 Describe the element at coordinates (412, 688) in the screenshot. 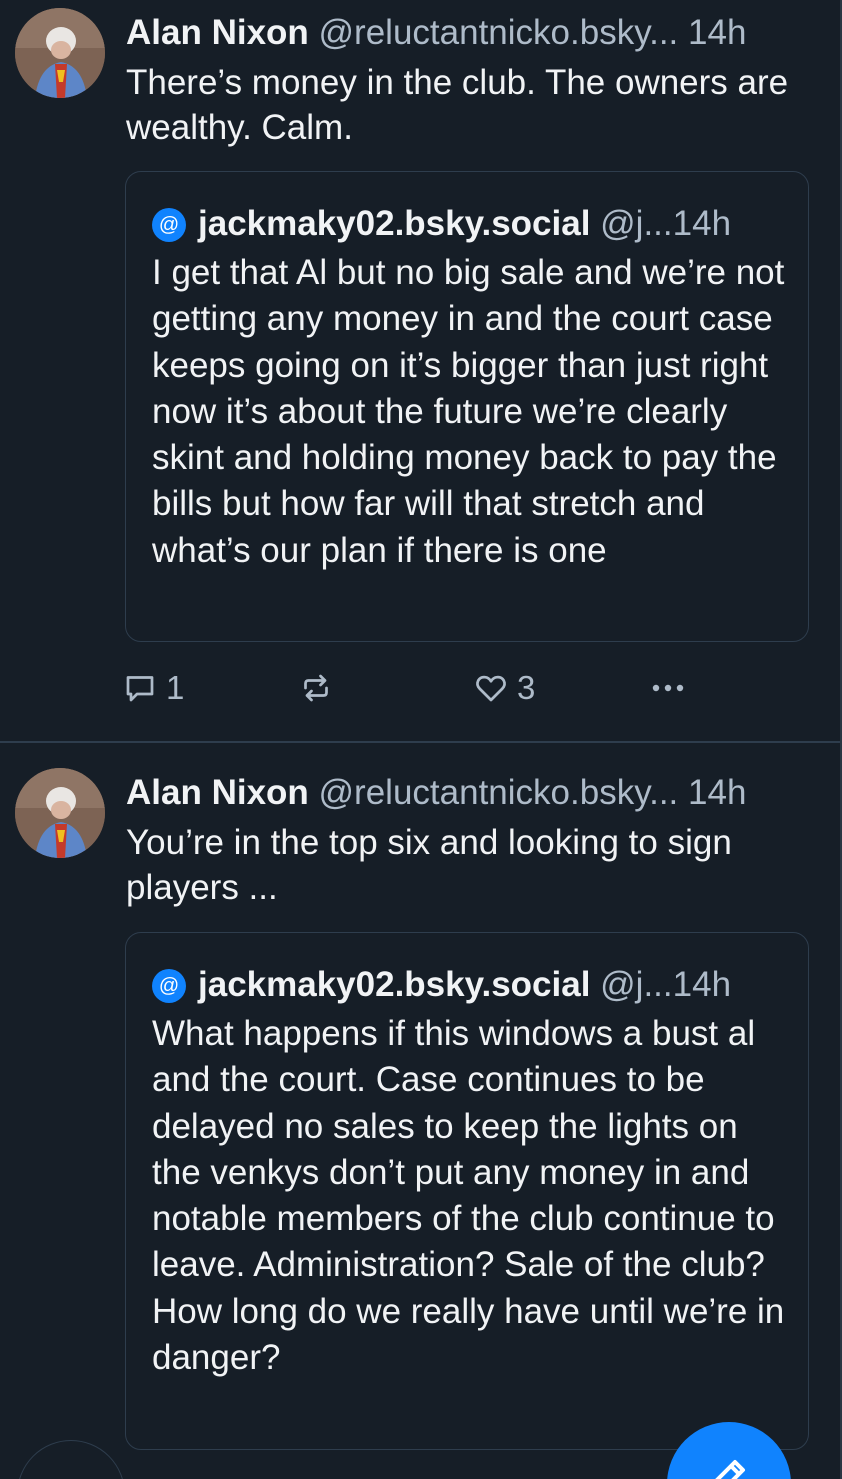

I see `post-actions: 1 3` at that location.